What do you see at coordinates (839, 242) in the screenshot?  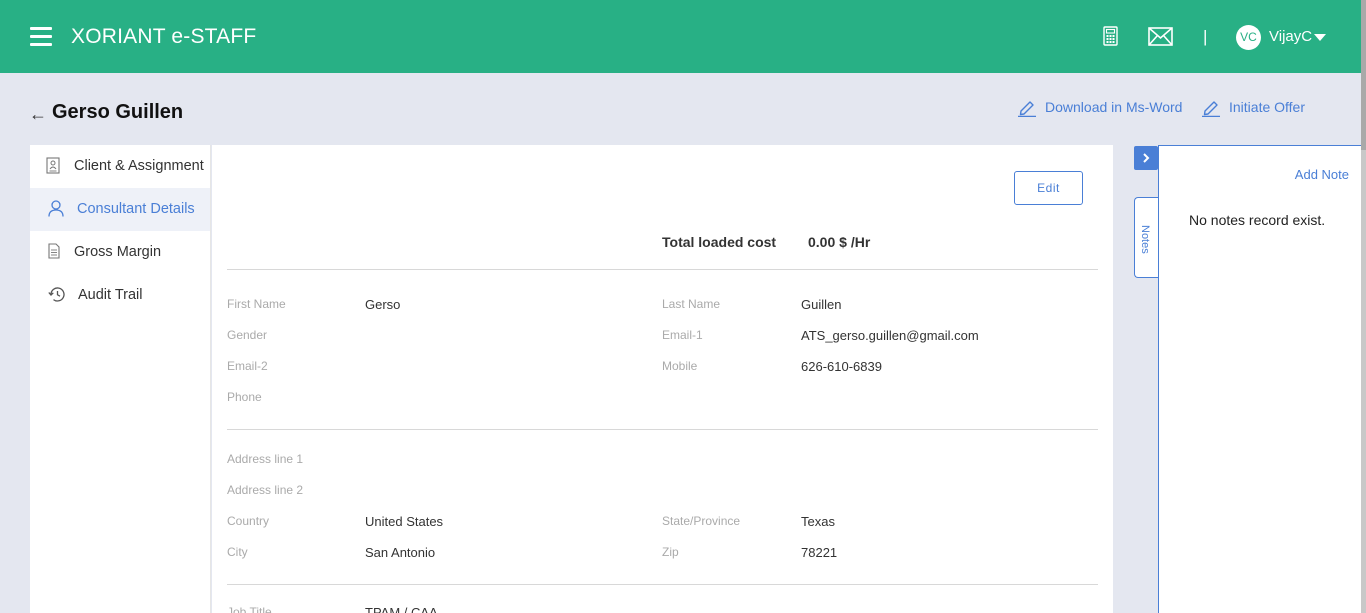 I see `total-loaded-cost-value: 0.00 $ /Hr` at bounding box center [839, 242].